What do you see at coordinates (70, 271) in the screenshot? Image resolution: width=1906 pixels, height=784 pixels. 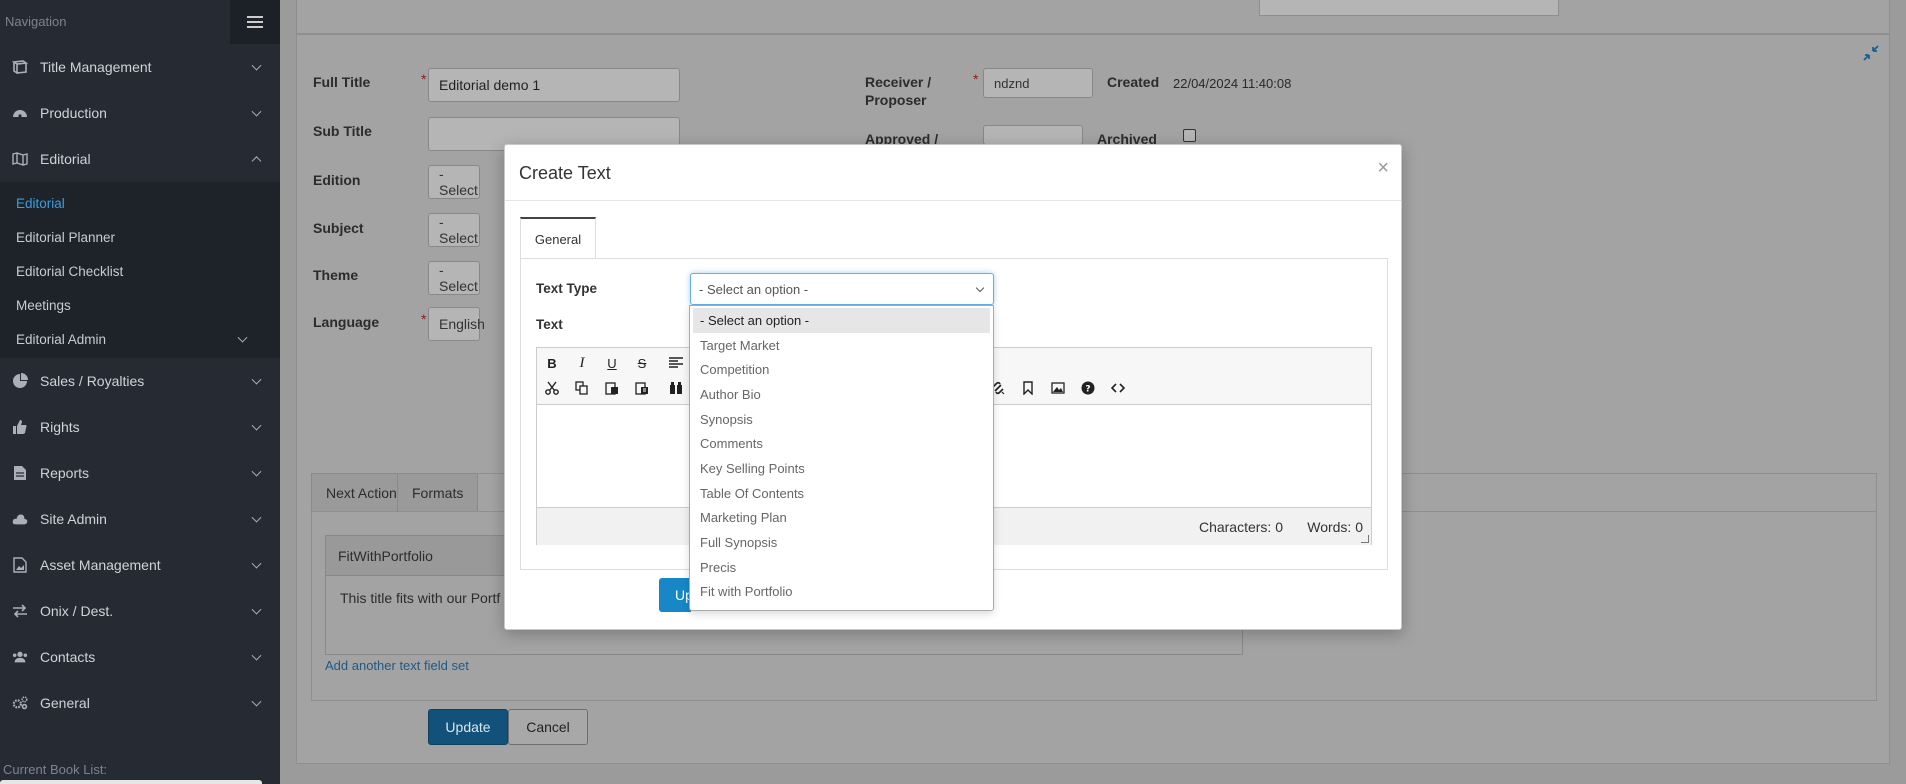 I see `submenu-label: Editorial Checklist` at bounding box center [70, 271].